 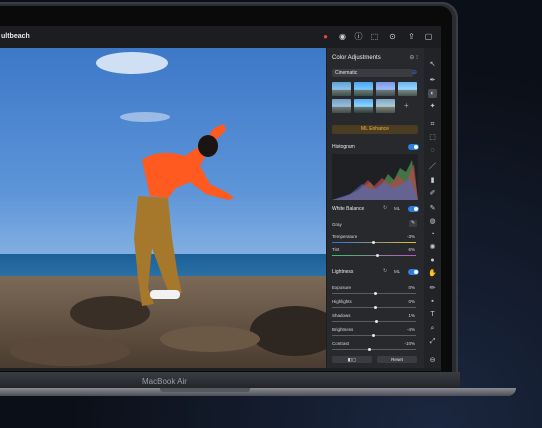 What do you see at coordinates (432, 288) in the screenshot?
I see `pencil-tool-icon: ✏` at bounding box center [432, 288].